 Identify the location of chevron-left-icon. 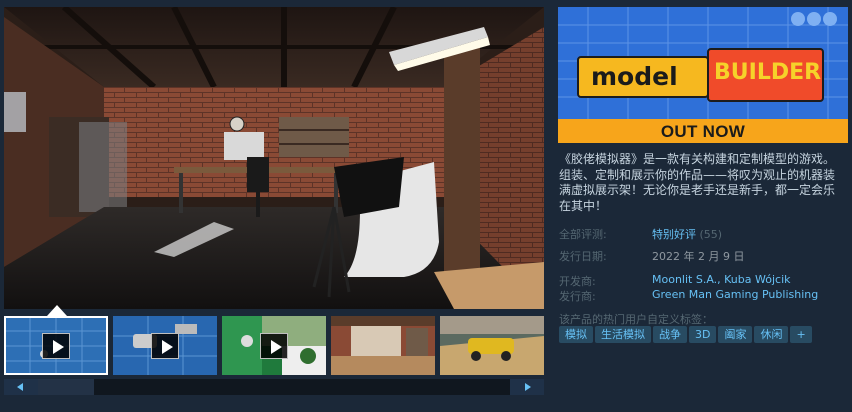
(21, 387).